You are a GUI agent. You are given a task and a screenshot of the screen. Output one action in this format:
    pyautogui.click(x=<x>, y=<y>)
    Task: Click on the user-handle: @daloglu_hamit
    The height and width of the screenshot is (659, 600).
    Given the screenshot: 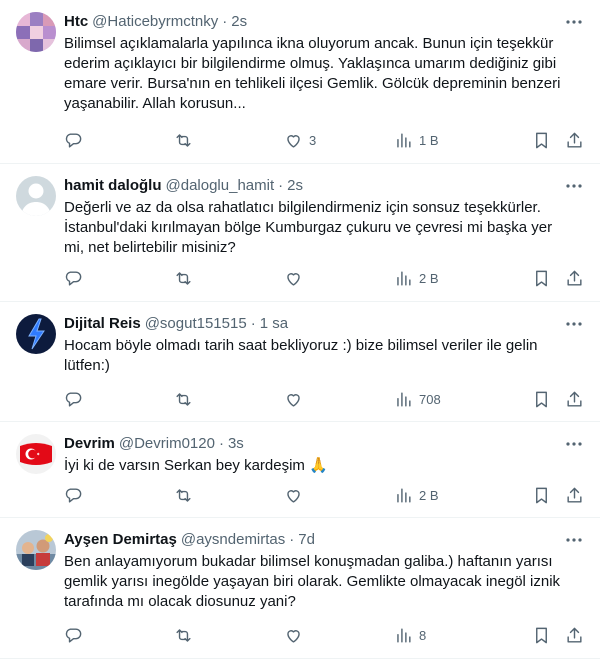 What is the action you would take?
    pyautogui.click(x=220, y=186)
    